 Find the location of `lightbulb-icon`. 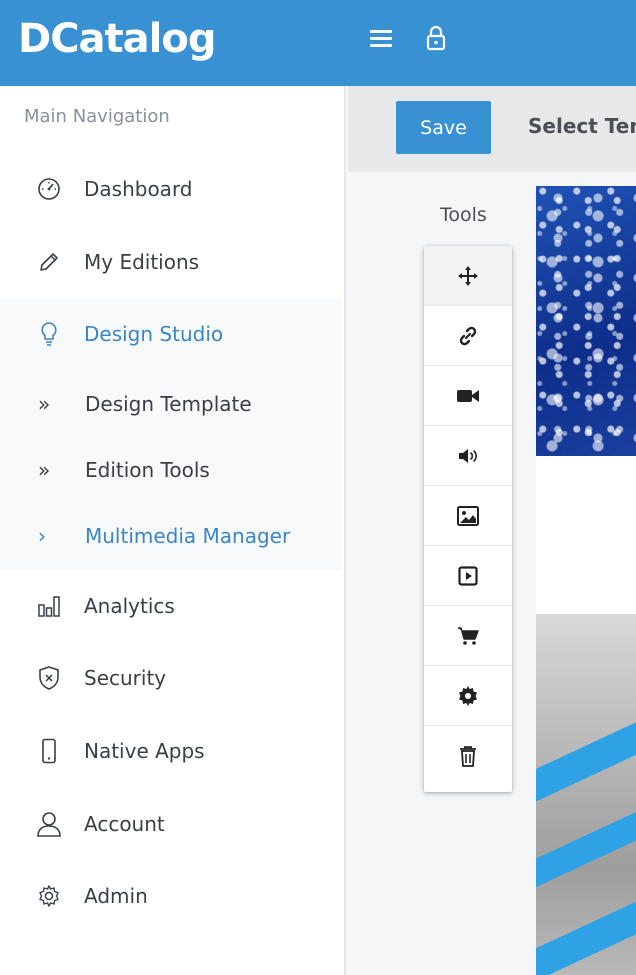

lightbulb-icon is located at coordinates (49, 334).